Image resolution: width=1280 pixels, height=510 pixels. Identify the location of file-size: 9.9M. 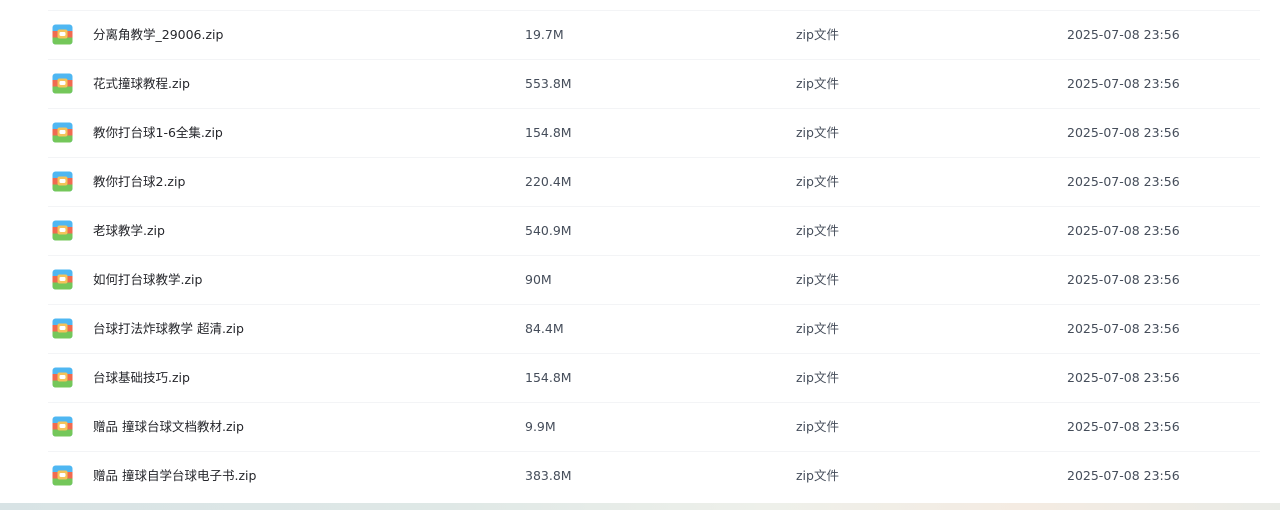
(540, 426).